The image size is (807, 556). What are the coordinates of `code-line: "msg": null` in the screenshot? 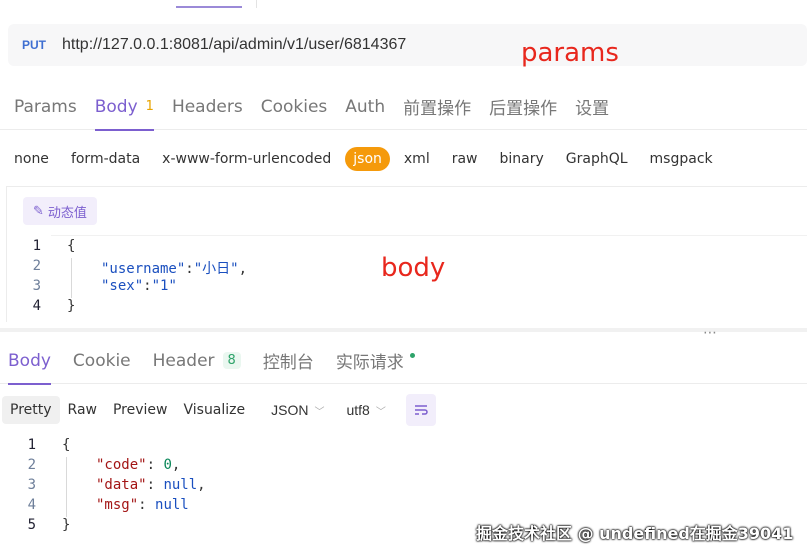 It's located at (142, 505).